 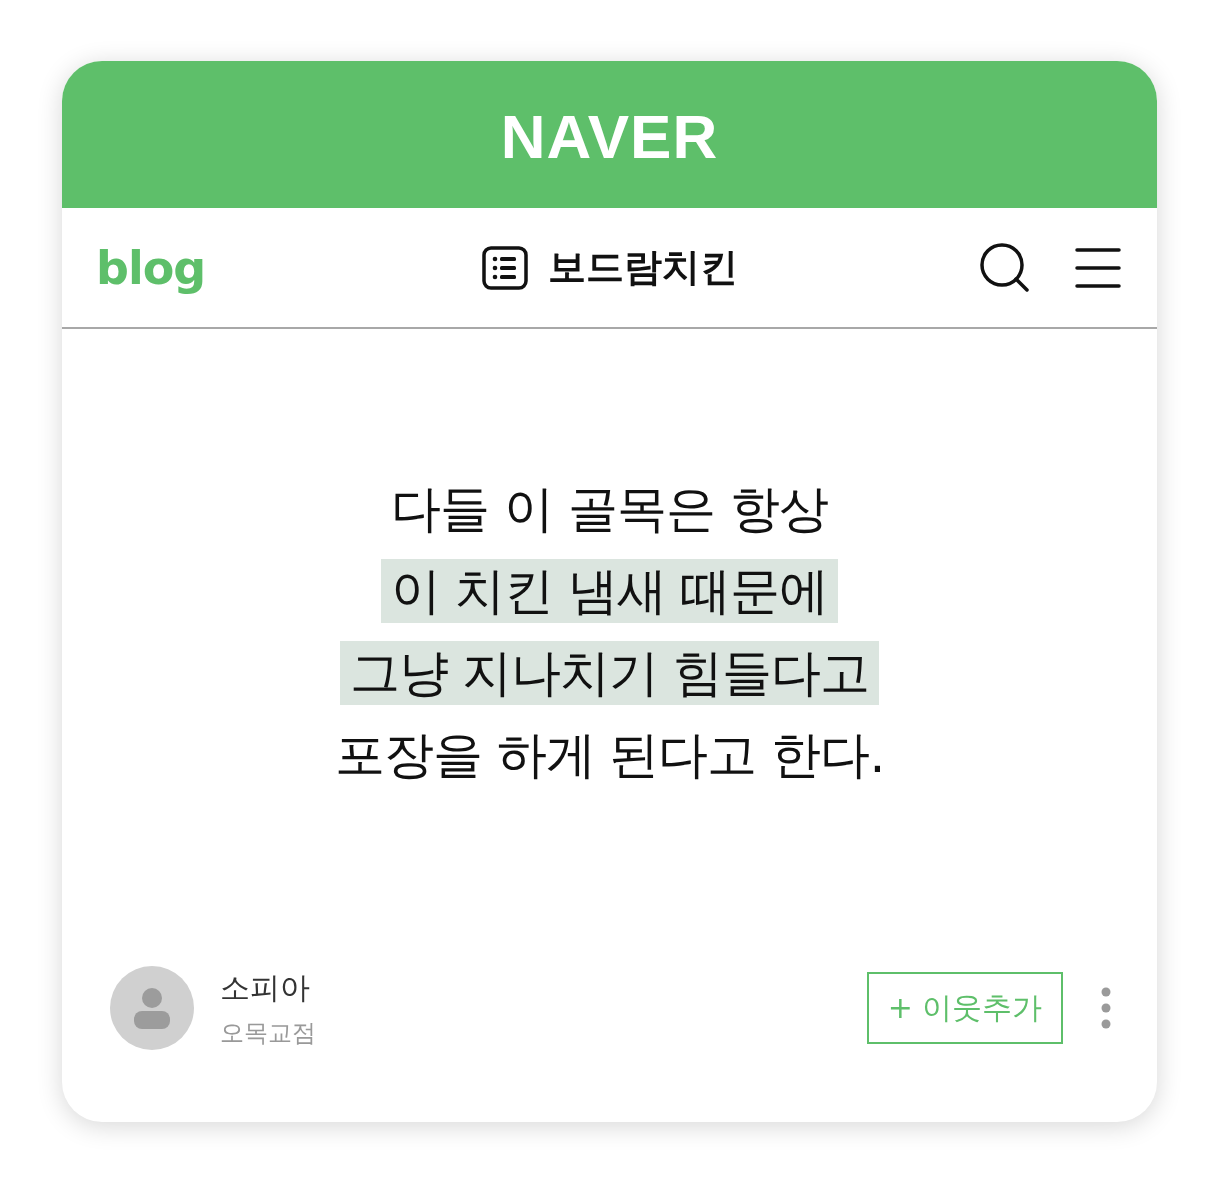 I want to click on add-neighbor-button: + 이웃추가, so click(x=965, y=1008).